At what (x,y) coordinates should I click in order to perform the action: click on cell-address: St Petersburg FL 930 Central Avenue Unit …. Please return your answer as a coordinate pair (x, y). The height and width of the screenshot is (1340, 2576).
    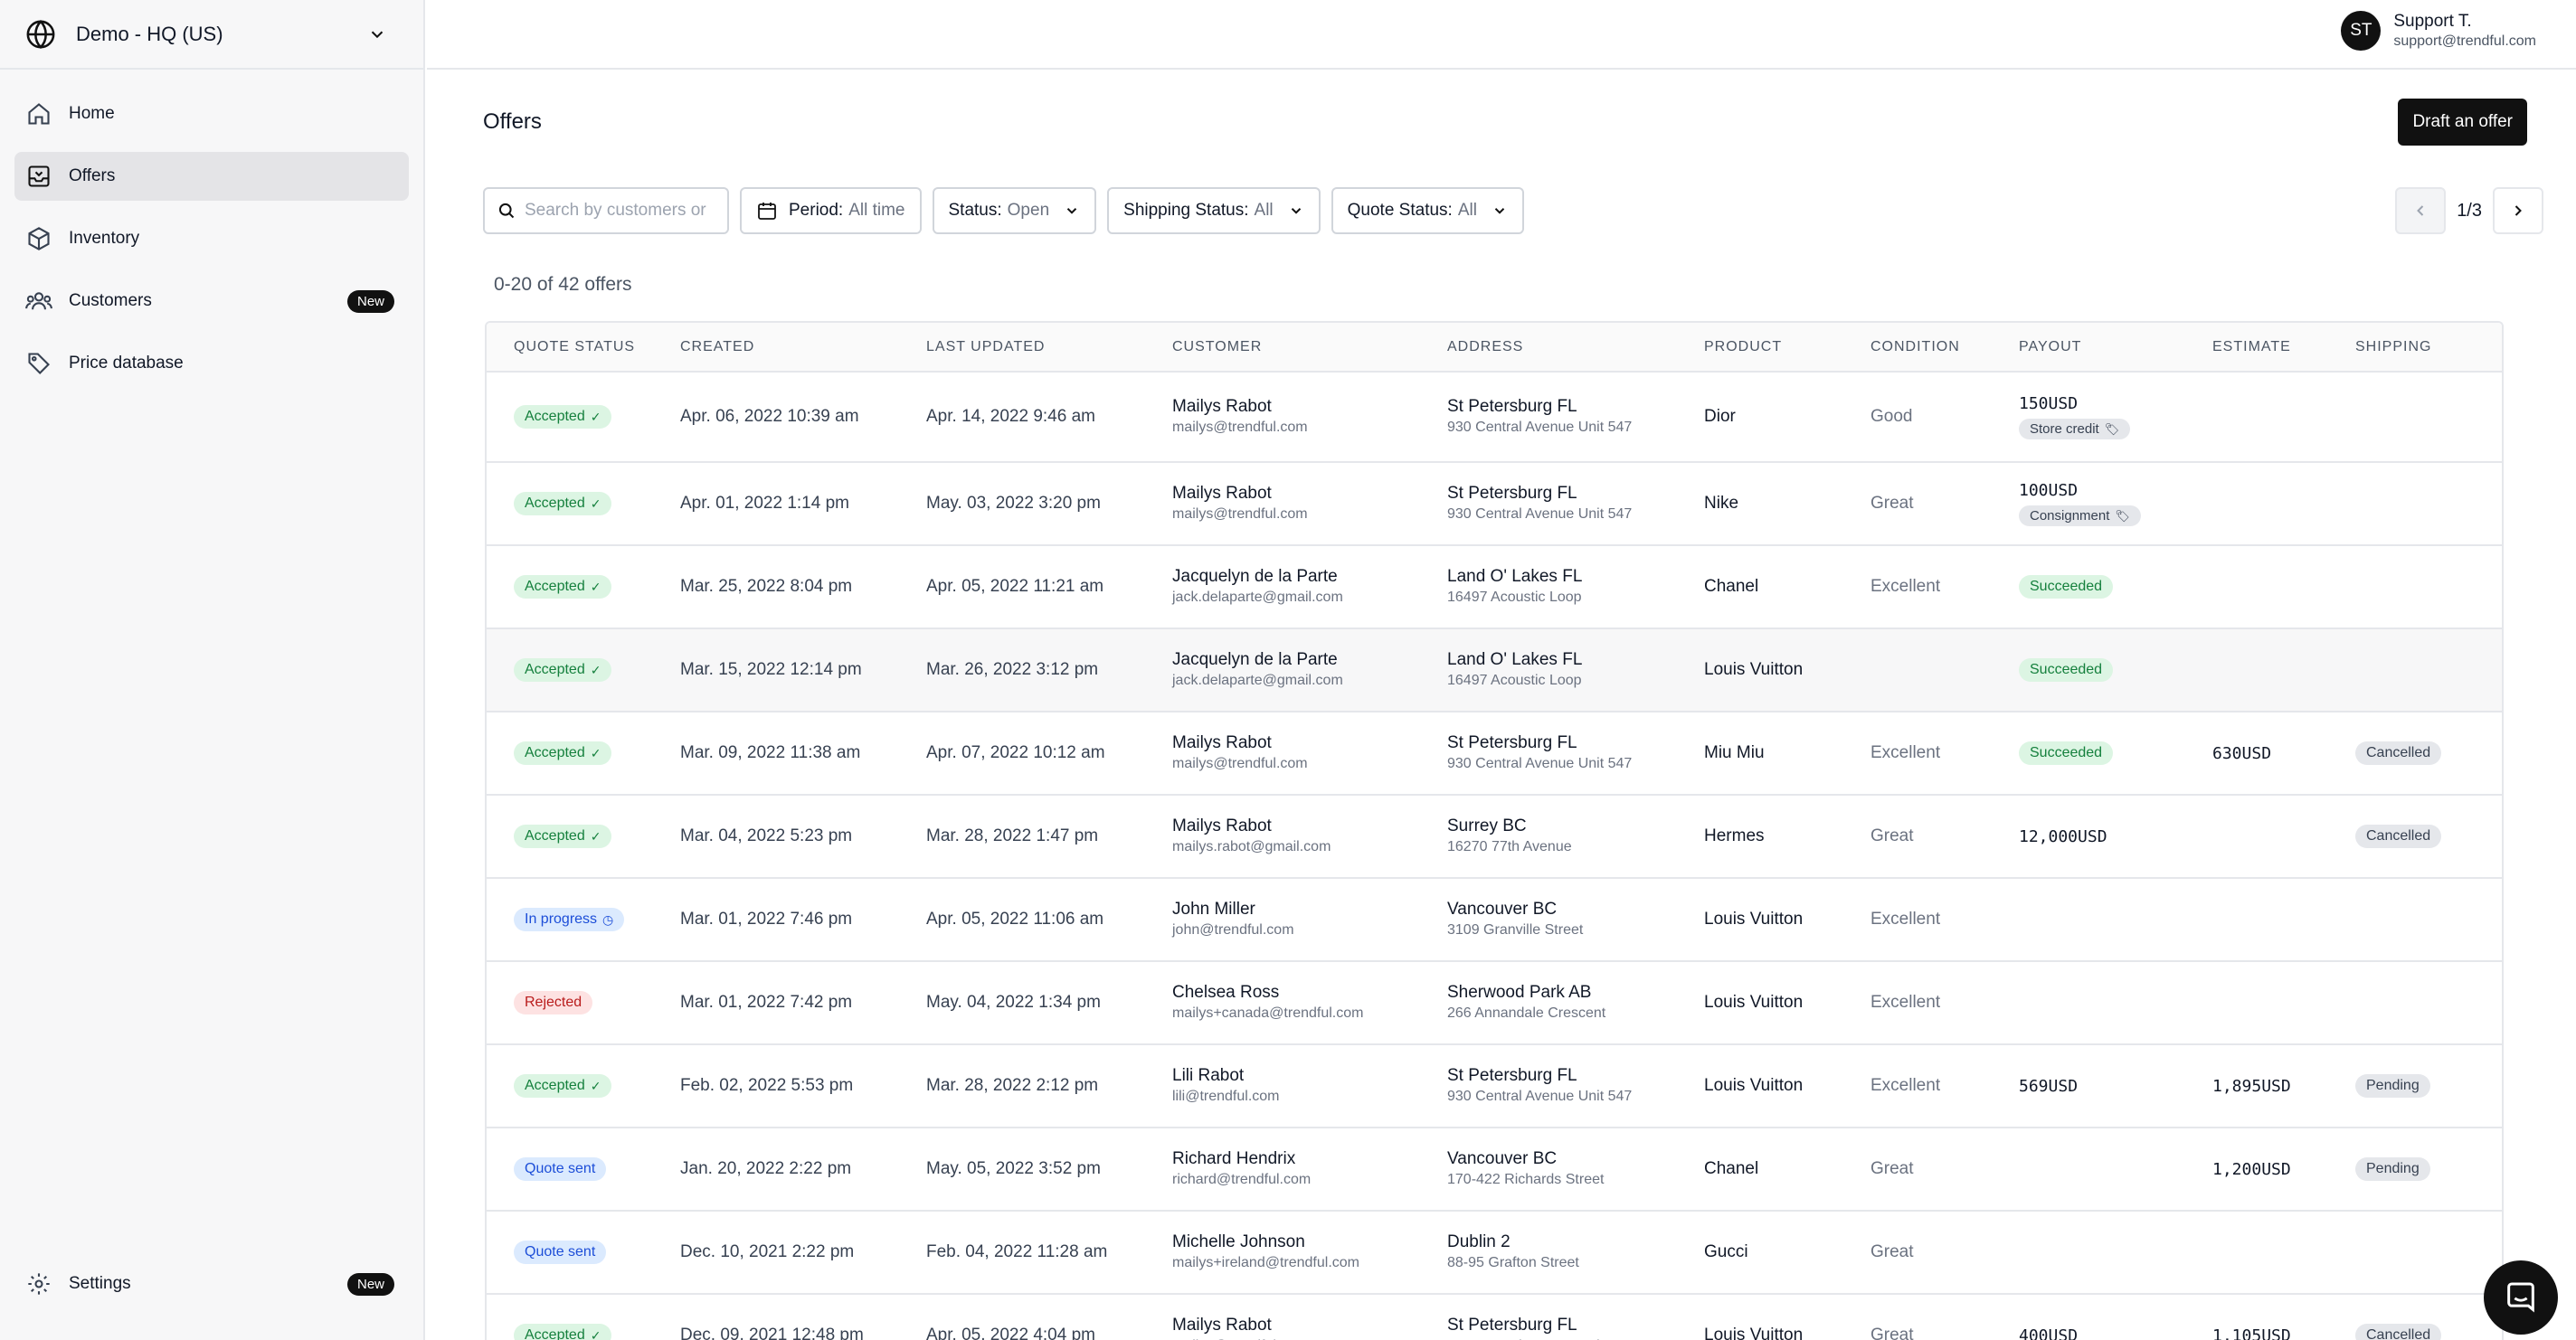
    Looking at the image, I should click on (1575, 504).